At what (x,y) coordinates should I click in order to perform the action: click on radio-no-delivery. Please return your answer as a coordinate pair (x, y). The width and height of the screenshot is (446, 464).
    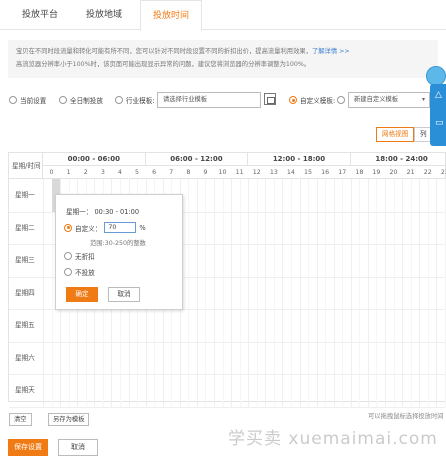
    Looking at the image, I should click on (68, 272).